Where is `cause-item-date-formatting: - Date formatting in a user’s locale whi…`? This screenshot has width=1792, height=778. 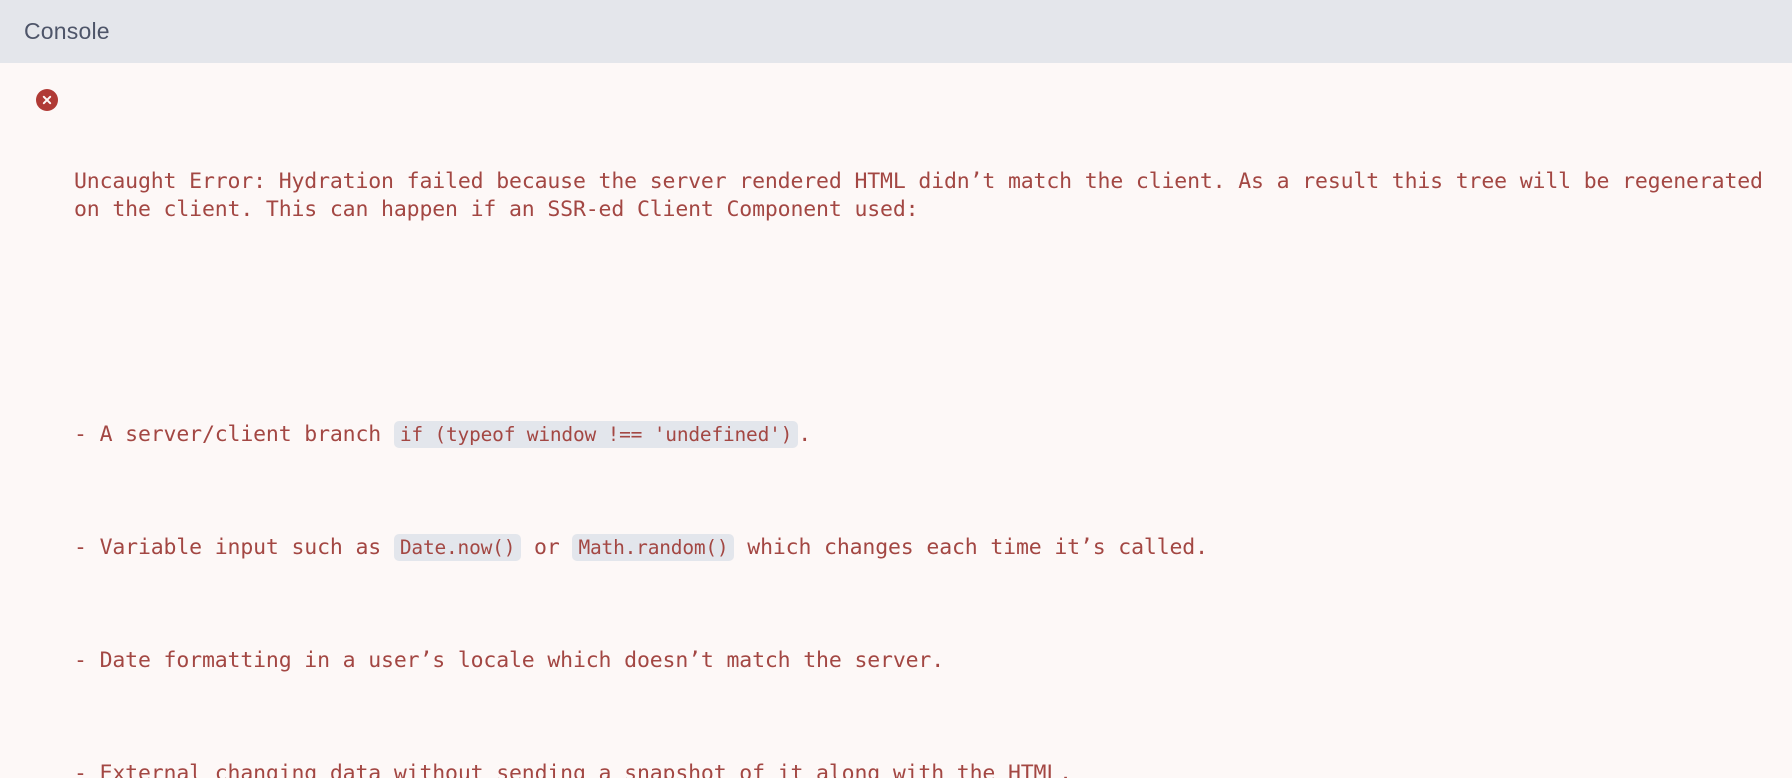 cause-item-date-formatting: - Date formatting in a user’s locale whi… is located at coordinates (509, 661).